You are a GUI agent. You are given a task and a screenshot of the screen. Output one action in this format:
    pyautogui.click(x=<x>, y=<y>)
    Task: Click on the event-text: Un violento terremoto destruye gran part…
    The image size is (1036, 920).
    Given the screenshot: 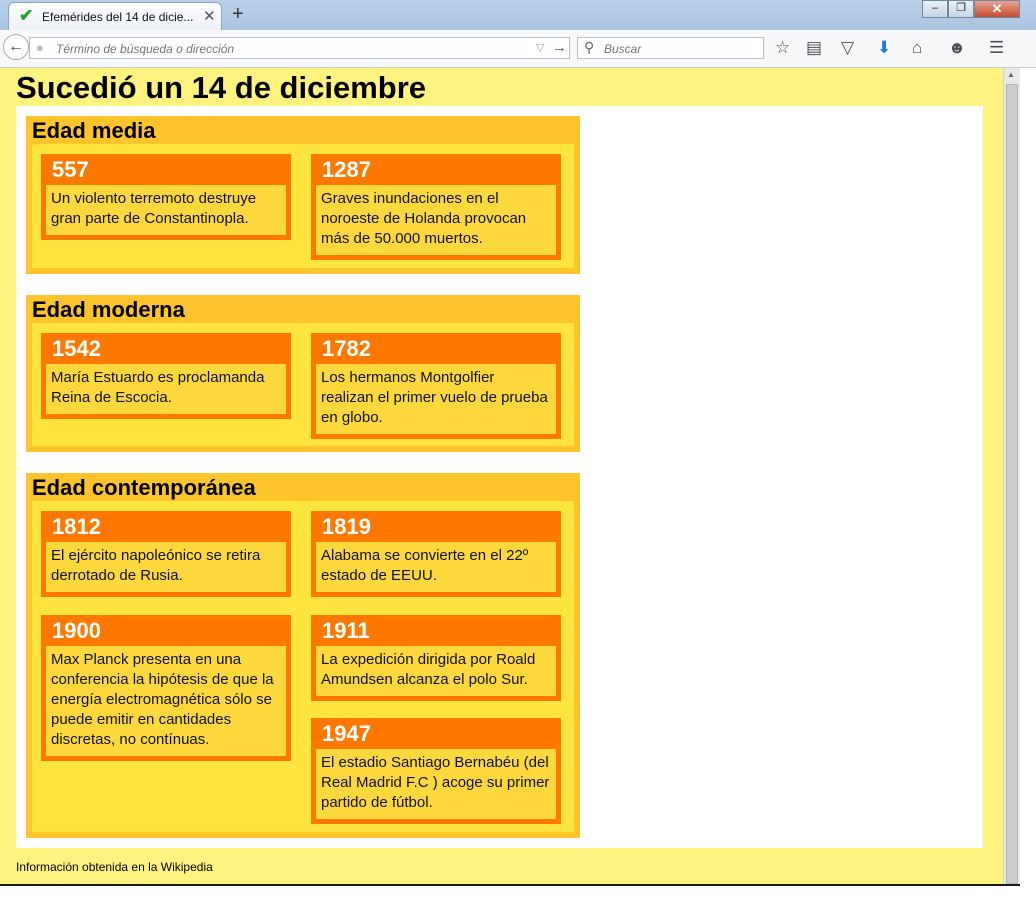 What is the action you would take?
    pyautogui.click(x=166, y=210)
    